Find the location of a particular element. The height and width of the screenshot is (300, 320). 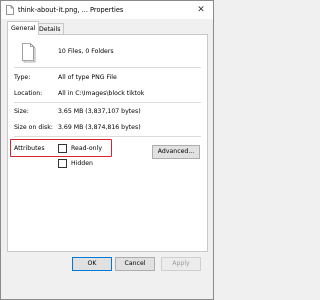

cancel-button: Cancel is located at coordinates (135, 264).